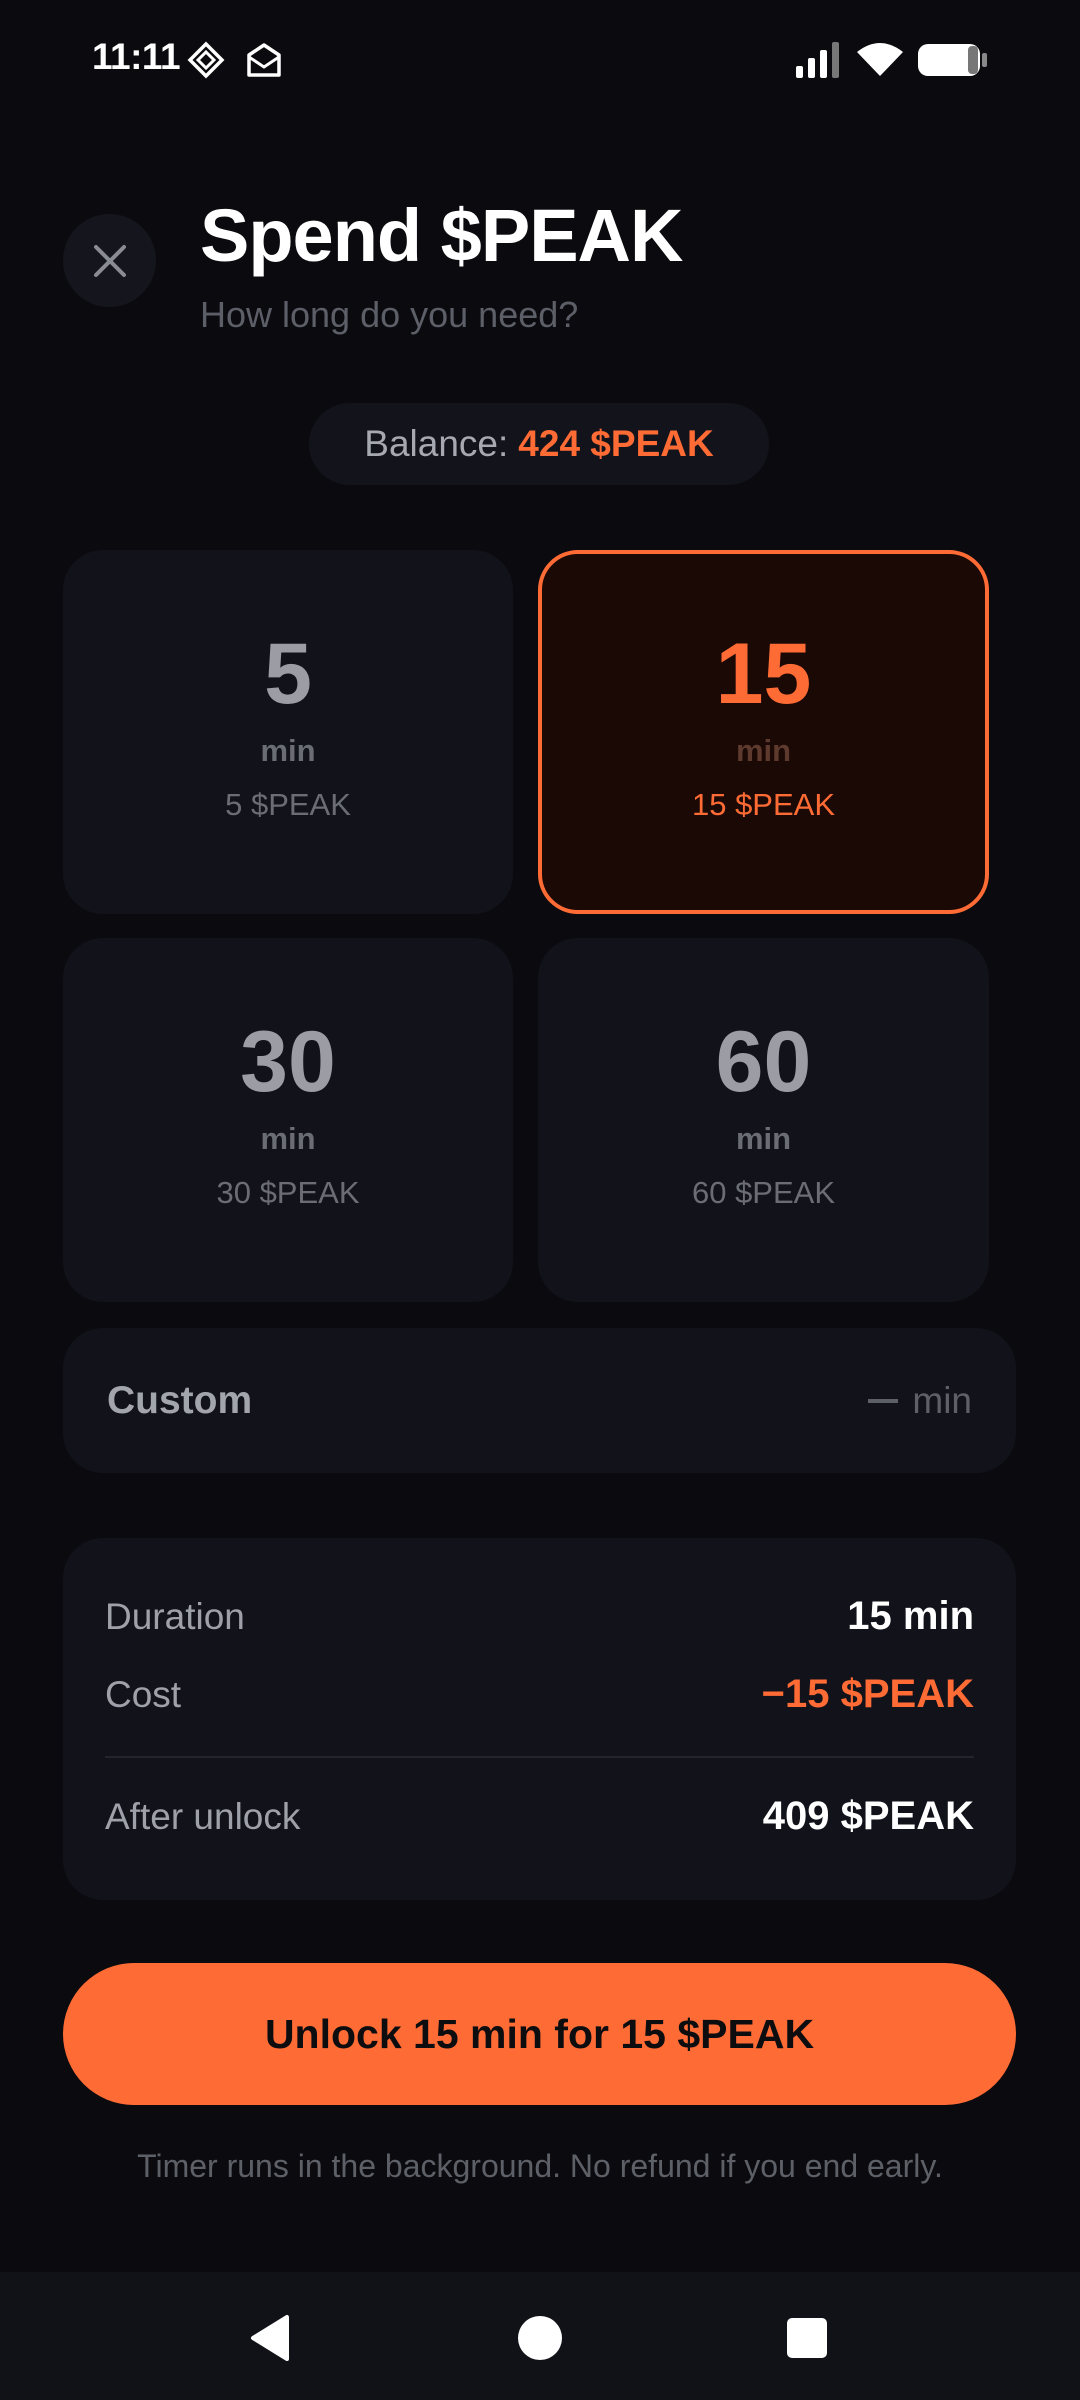  I want to click on nav-home-button, so click(540, 2338).